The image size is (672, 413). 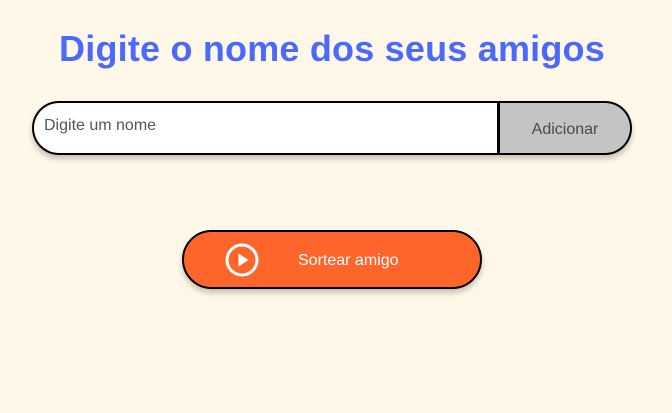 I want to click on draw-friend-button: Sortear amigo, so click(x=332, y=259).